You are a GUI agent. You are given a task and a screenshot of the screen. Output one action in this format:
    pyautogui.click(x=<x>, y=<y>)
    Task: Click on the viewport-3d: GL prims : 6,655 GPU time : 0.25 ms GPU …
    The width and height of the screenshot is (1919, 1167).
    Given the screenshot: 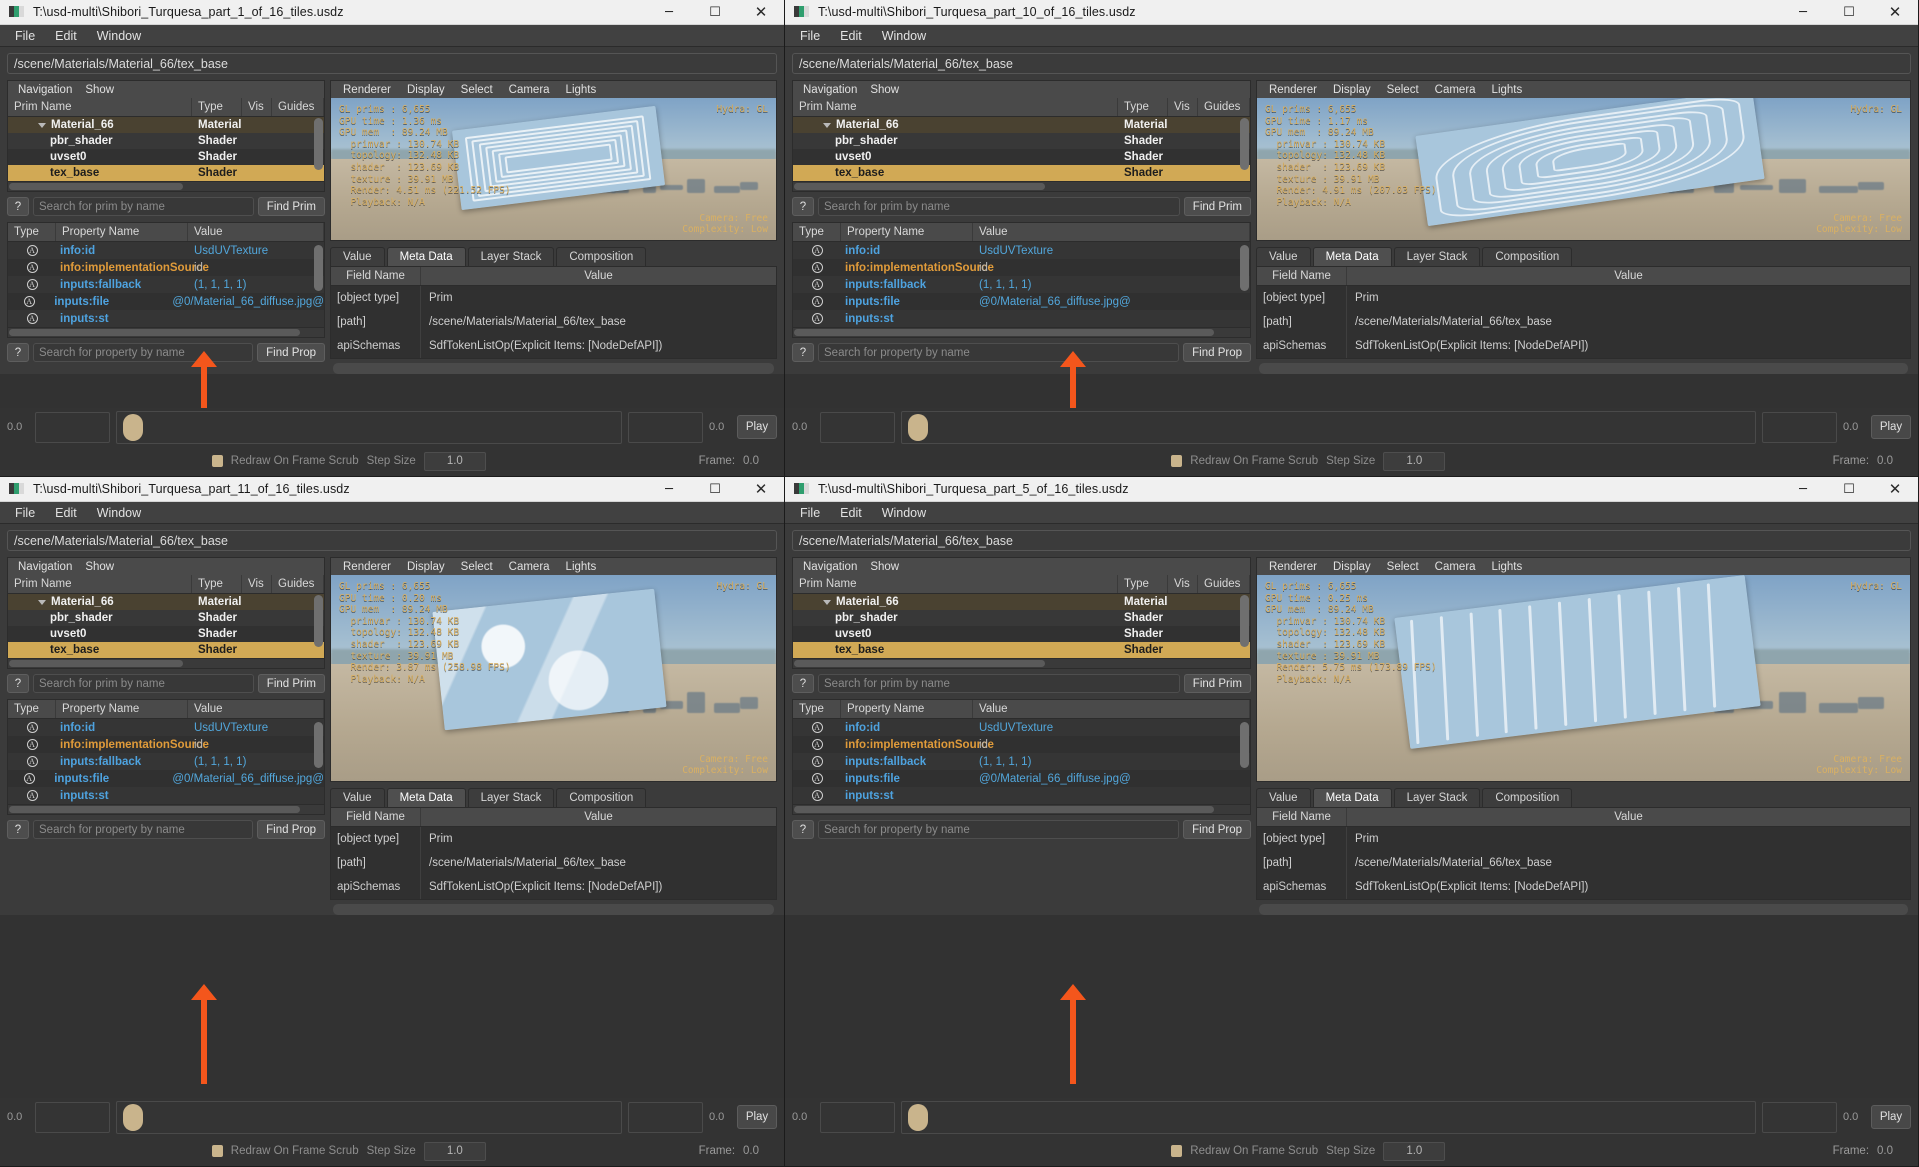 What is the action you would take?
    pyautogui.click(x=1583, y=678)
    